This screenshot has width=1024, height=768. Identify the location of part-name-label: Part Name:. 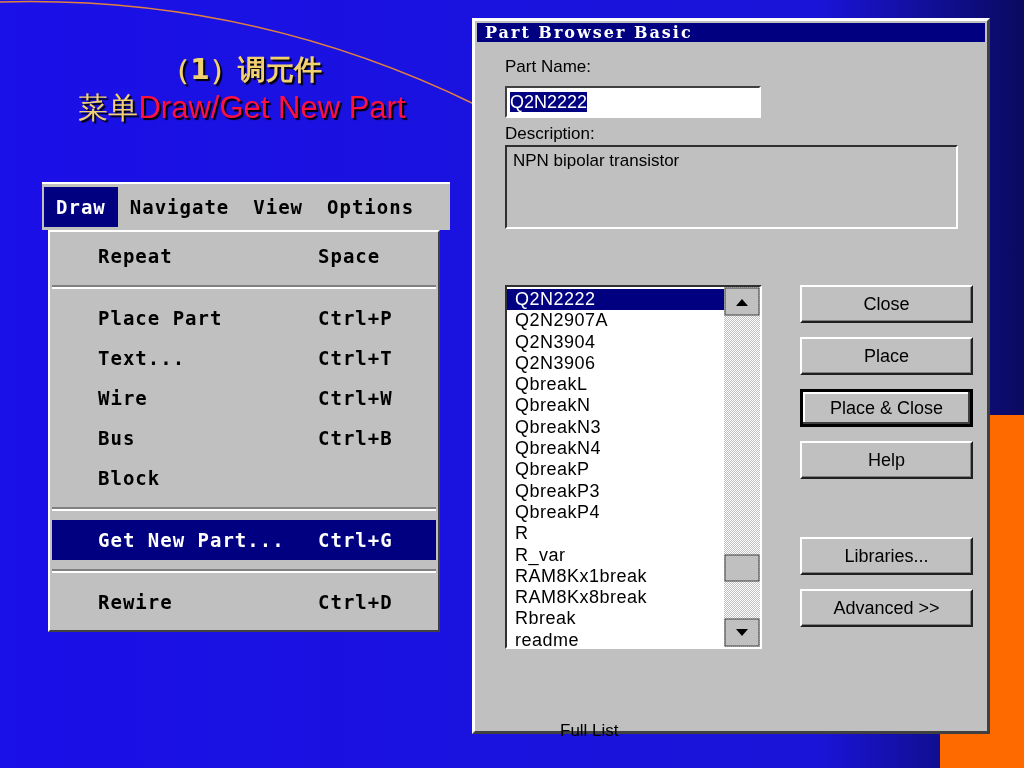
(548, 67).